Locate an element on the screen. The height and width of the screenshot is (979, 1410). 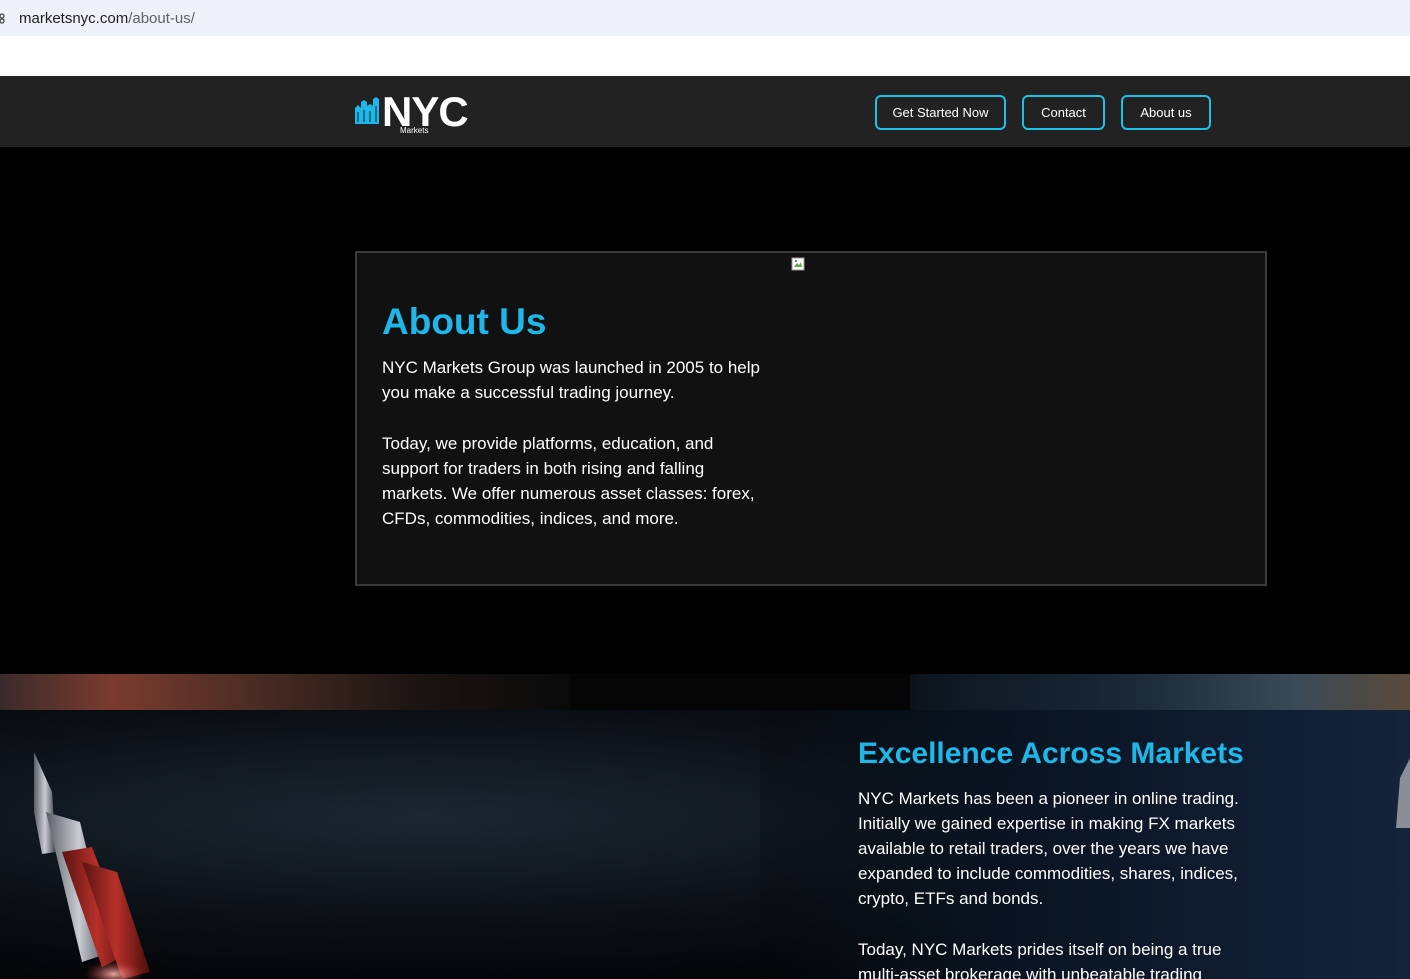
hero-image-band is located at coordinates (705, 692).